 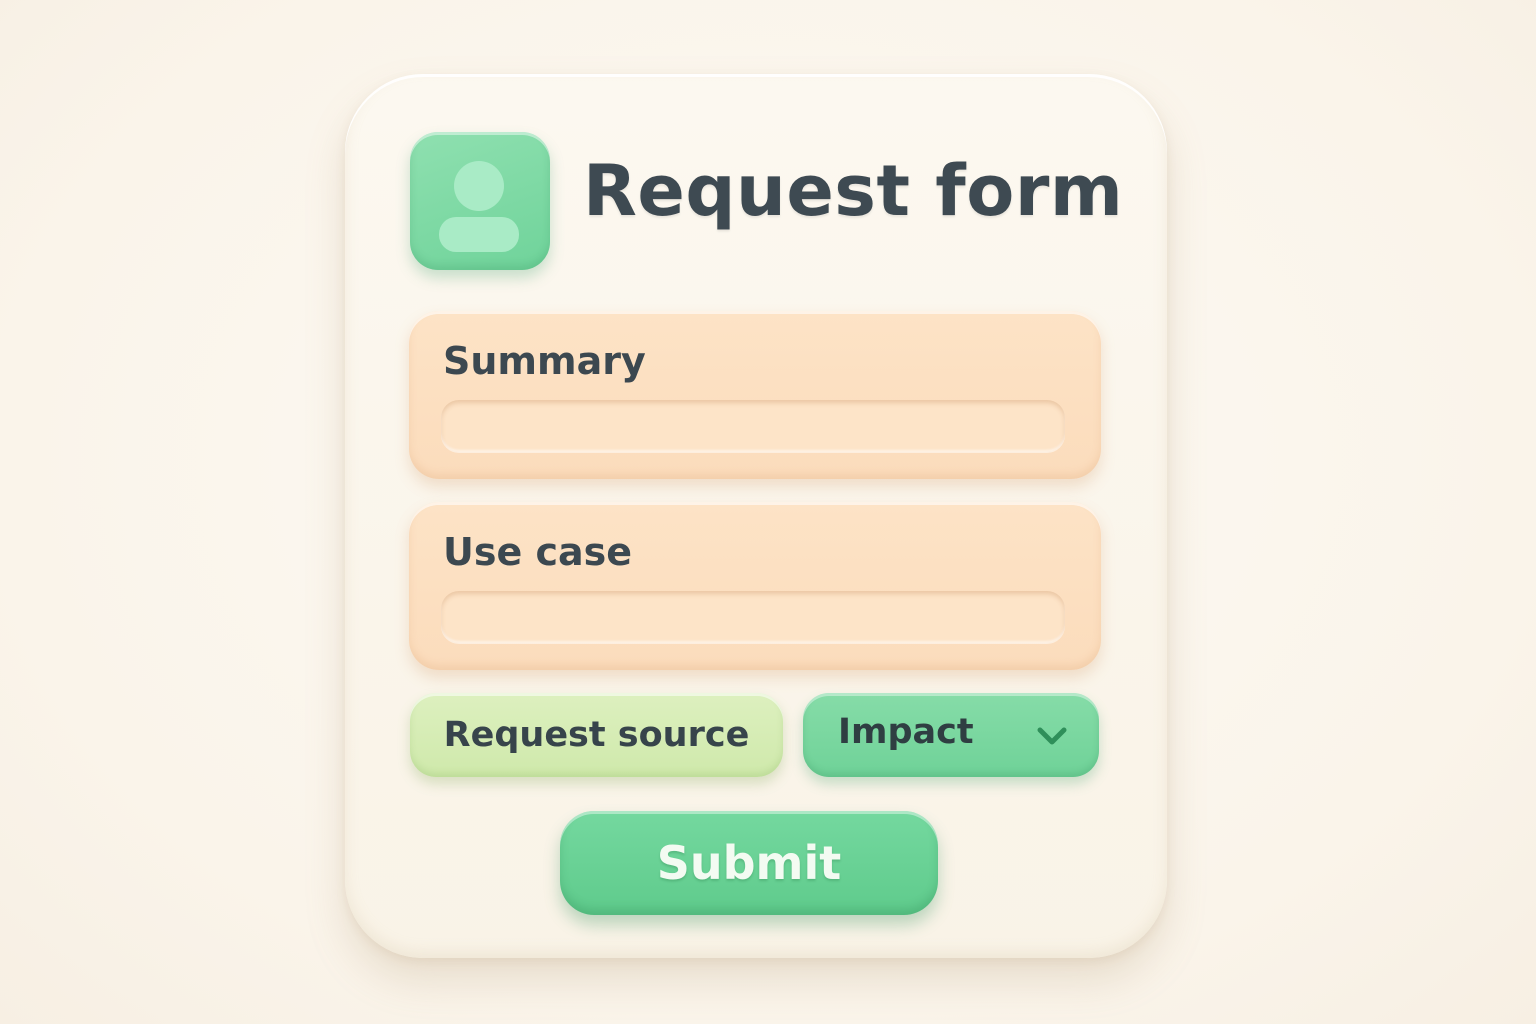 I want to click on submit-label: Submit, so click(x=749, y=863).